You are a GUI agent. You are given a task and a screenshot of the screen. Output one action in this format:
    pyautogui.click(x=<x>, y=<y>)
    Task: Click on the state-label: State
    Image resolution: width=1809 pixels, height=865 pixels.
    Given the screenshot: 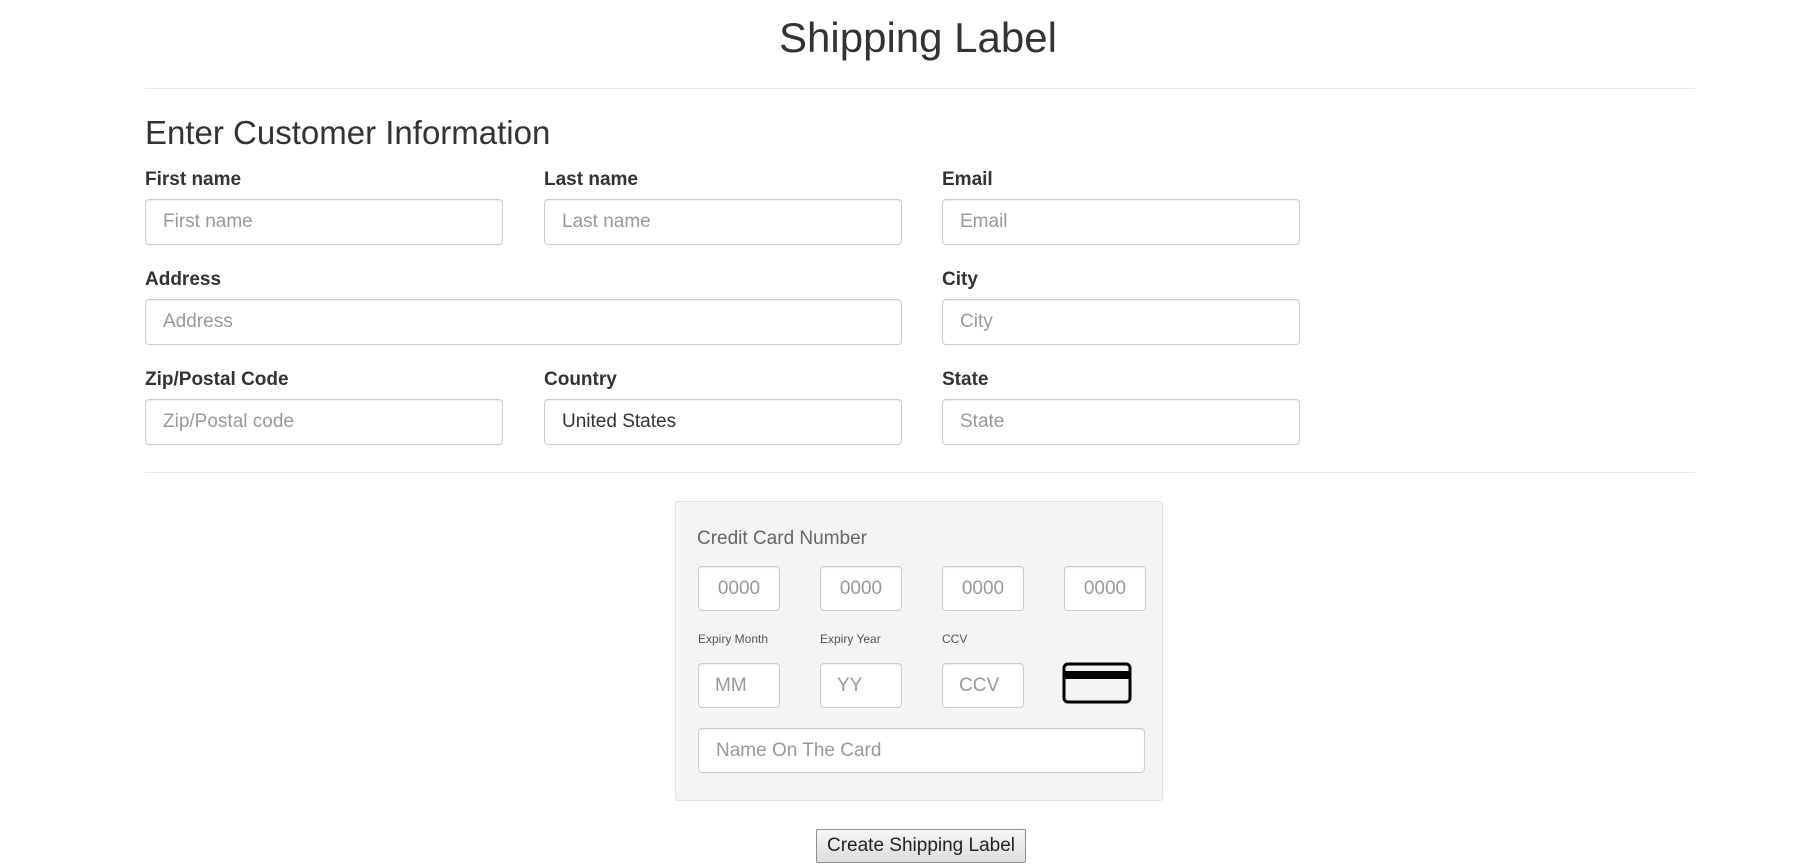 What is the action you would take?
    pyautogui.click(x=965, y=379)
    